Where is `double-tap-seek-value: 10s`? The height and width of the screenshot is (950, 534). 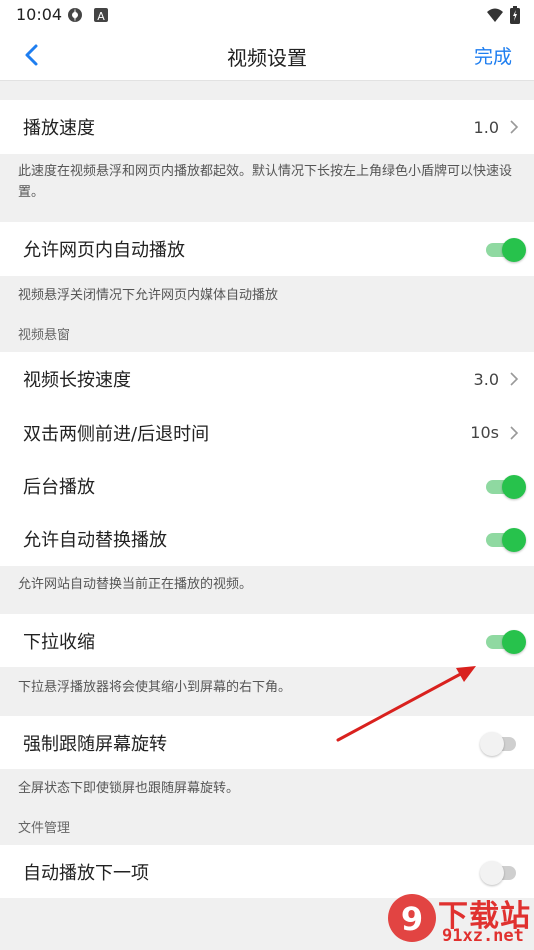
double-tap-seek-value: 10s is located at coordinates (484, 432).